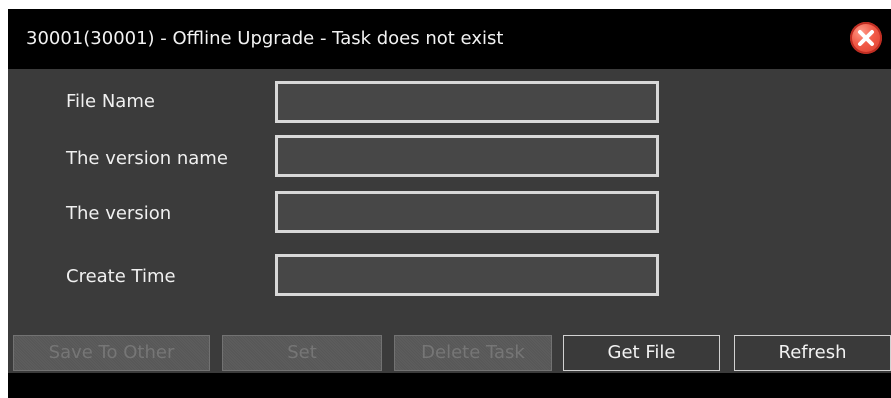  Describe the element at coordinates (467, 275) in the screenshot. I see `create-time-field` at that location.